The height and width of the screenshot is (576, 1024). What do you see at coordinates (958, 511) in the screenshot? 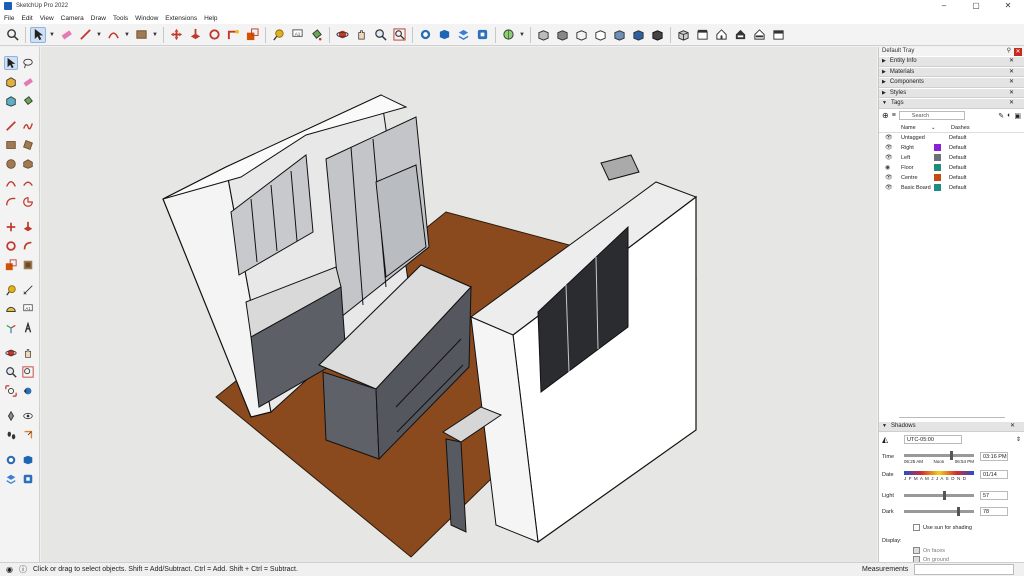
I see `dark-slider-knob` at bounding box center [958, 511].